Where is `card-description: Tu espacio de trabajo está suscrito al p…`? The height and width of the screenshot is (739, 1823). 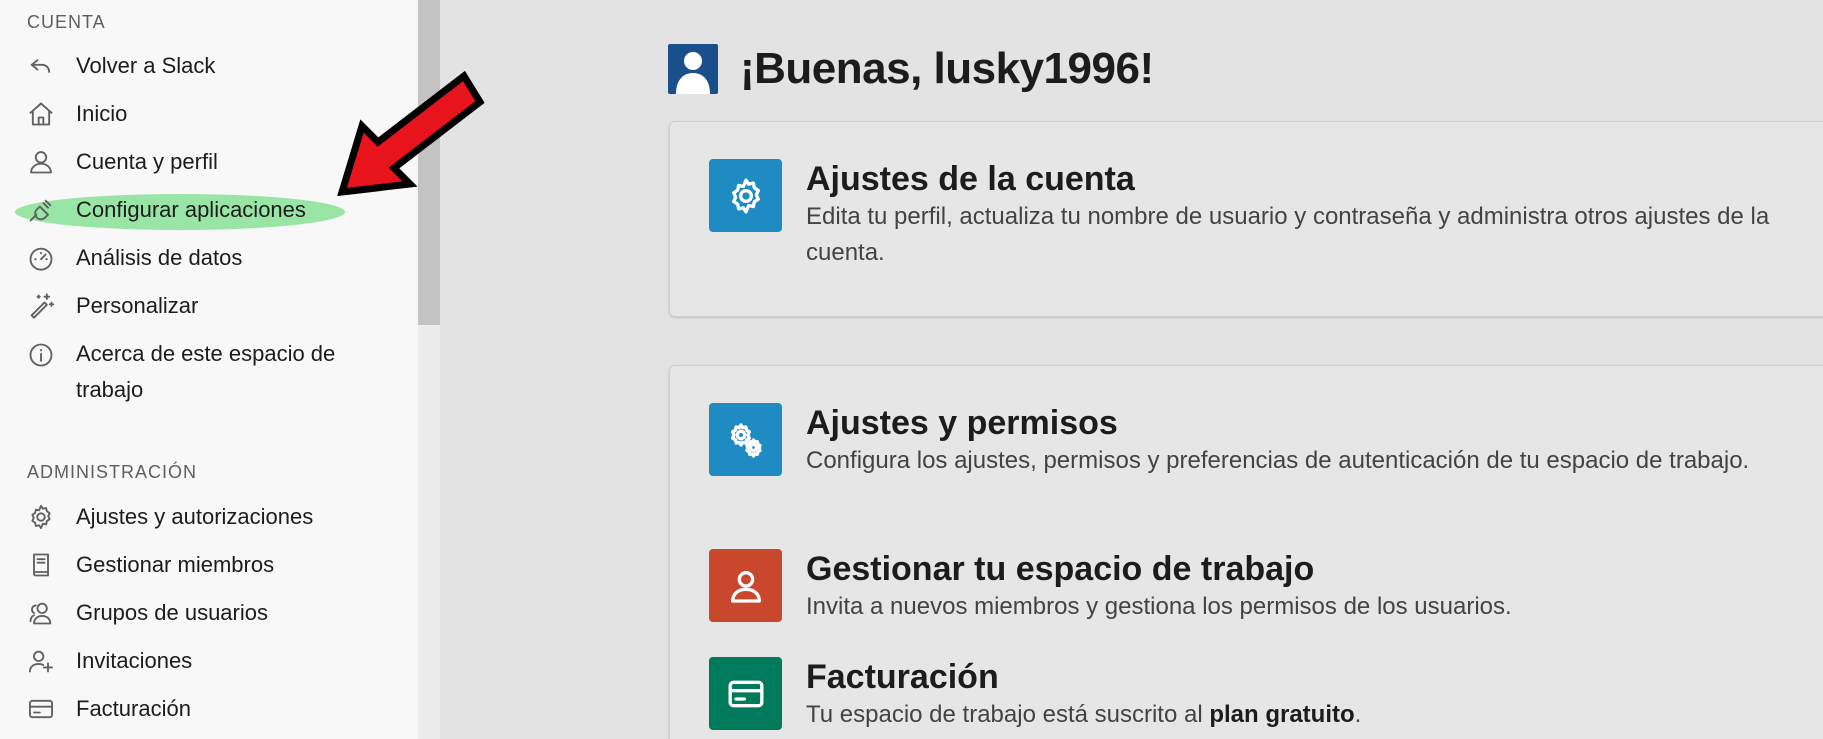 card-description: Tu espacio de trabajo está suscrito al p… is located at coordinates (1314, 715).